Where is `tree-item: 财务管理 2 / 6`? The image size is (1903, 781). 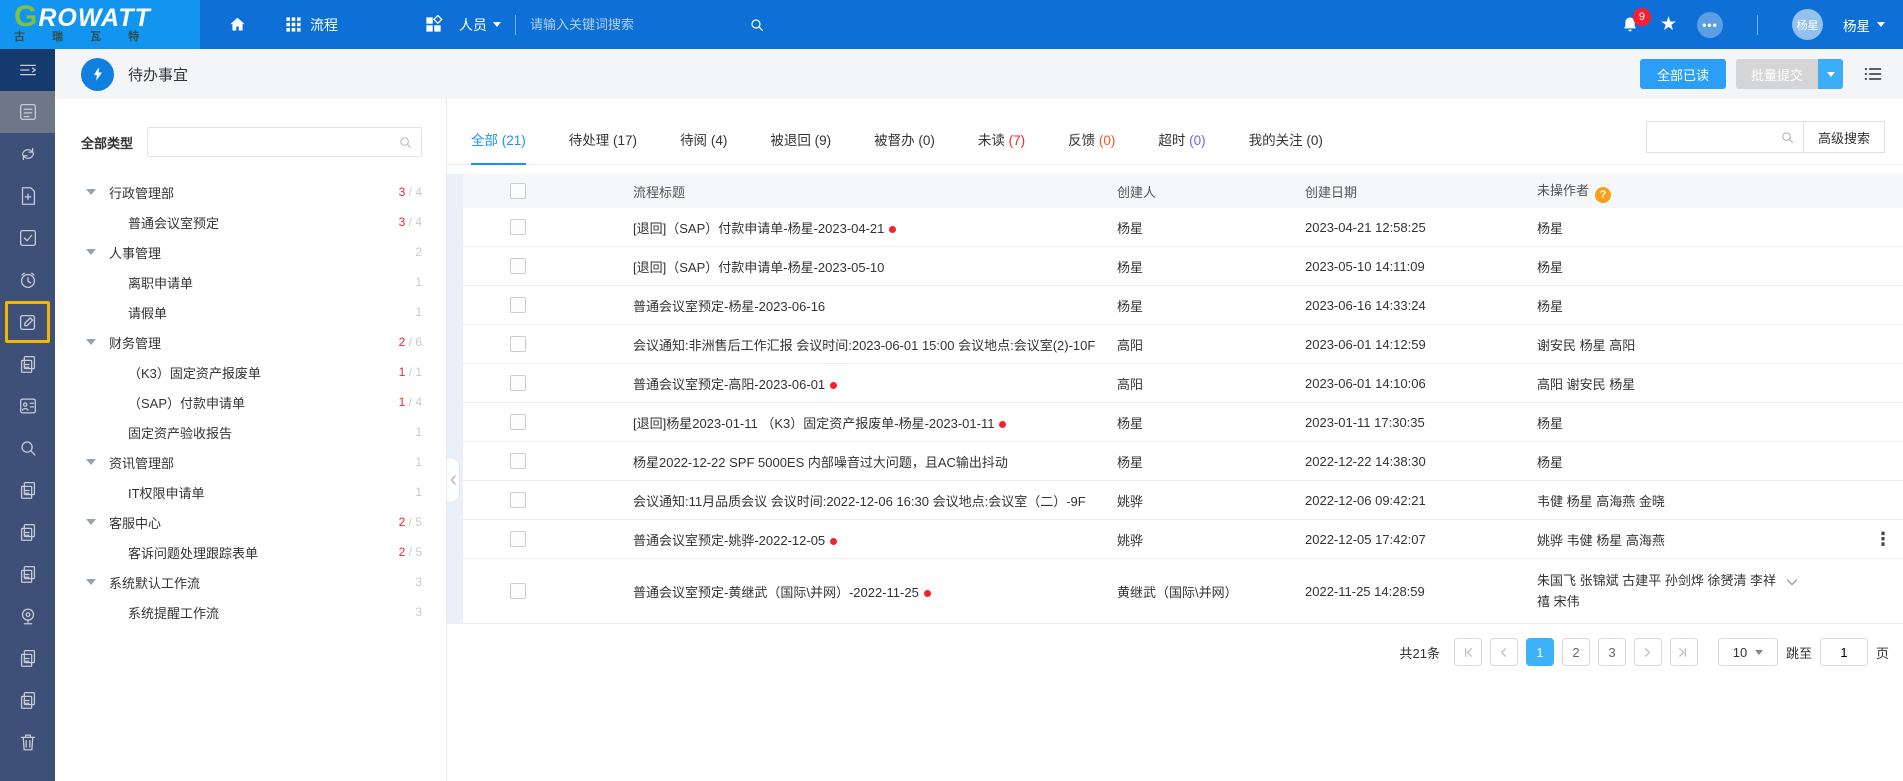 tree-item: 财务管理 2 / 6 is located at coordinates (251, 342).